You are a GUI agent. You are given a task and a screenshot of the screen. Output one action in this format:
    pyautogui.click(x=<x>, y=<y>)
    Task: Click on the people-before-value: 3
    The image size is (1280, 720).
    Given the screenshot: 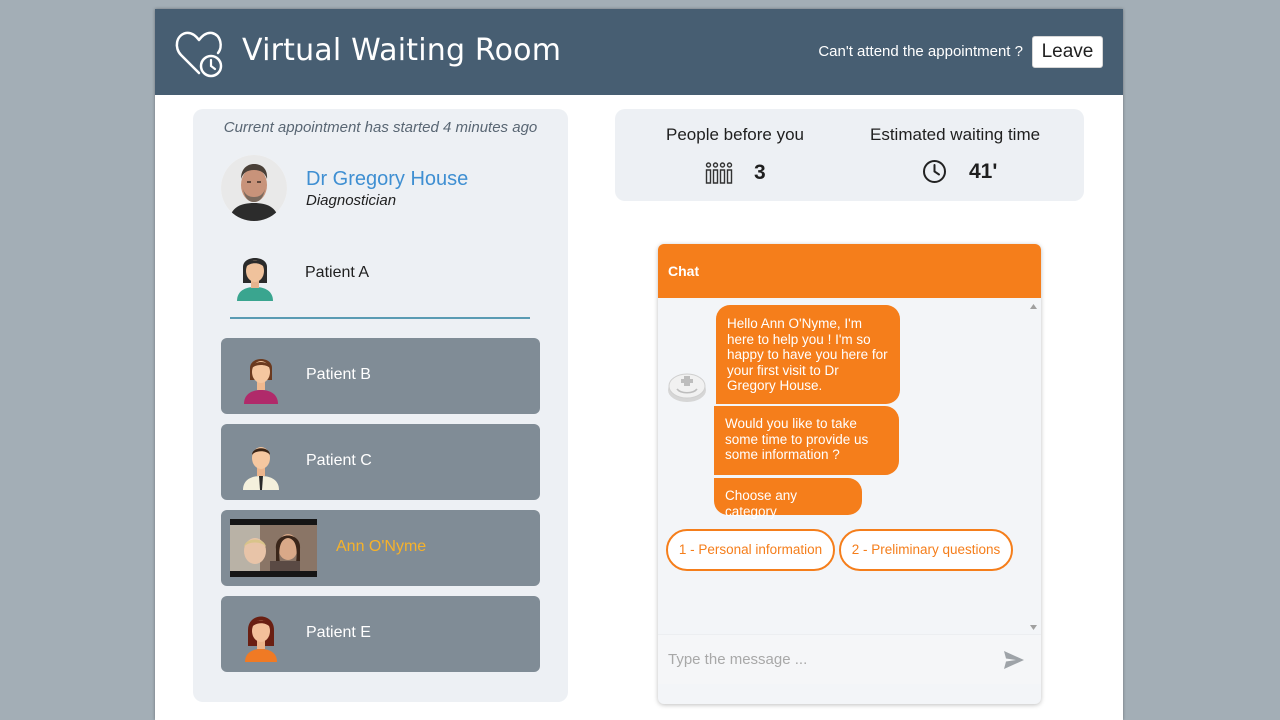 What is the action you would take?
    pyautogui.click(x=760, y=172)
    